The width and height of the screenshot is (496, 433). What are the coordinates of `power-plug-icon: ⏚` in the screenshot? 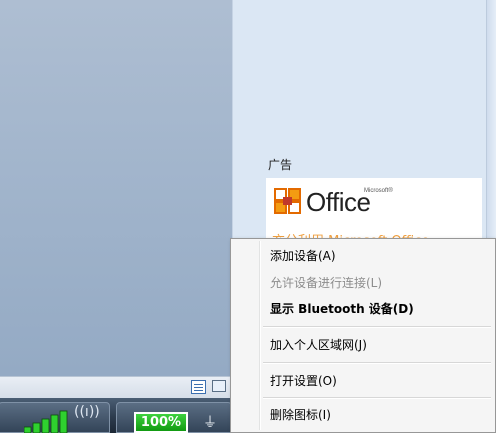 It's located at (210, 423).